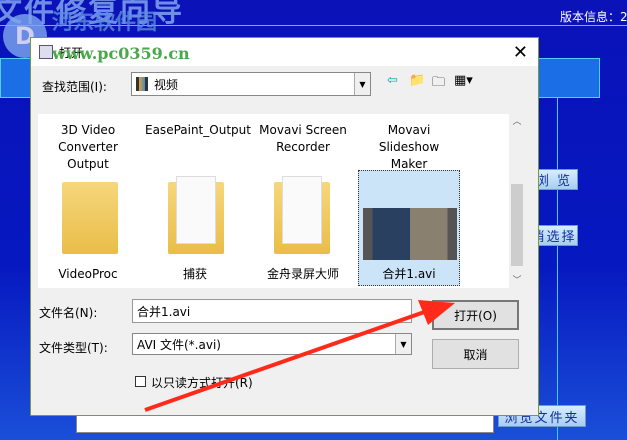  What do you see at coordinates (272, 311) in the screenshot?
I see `filename-input: 合并1.avi` at bounding box center [272, 311].